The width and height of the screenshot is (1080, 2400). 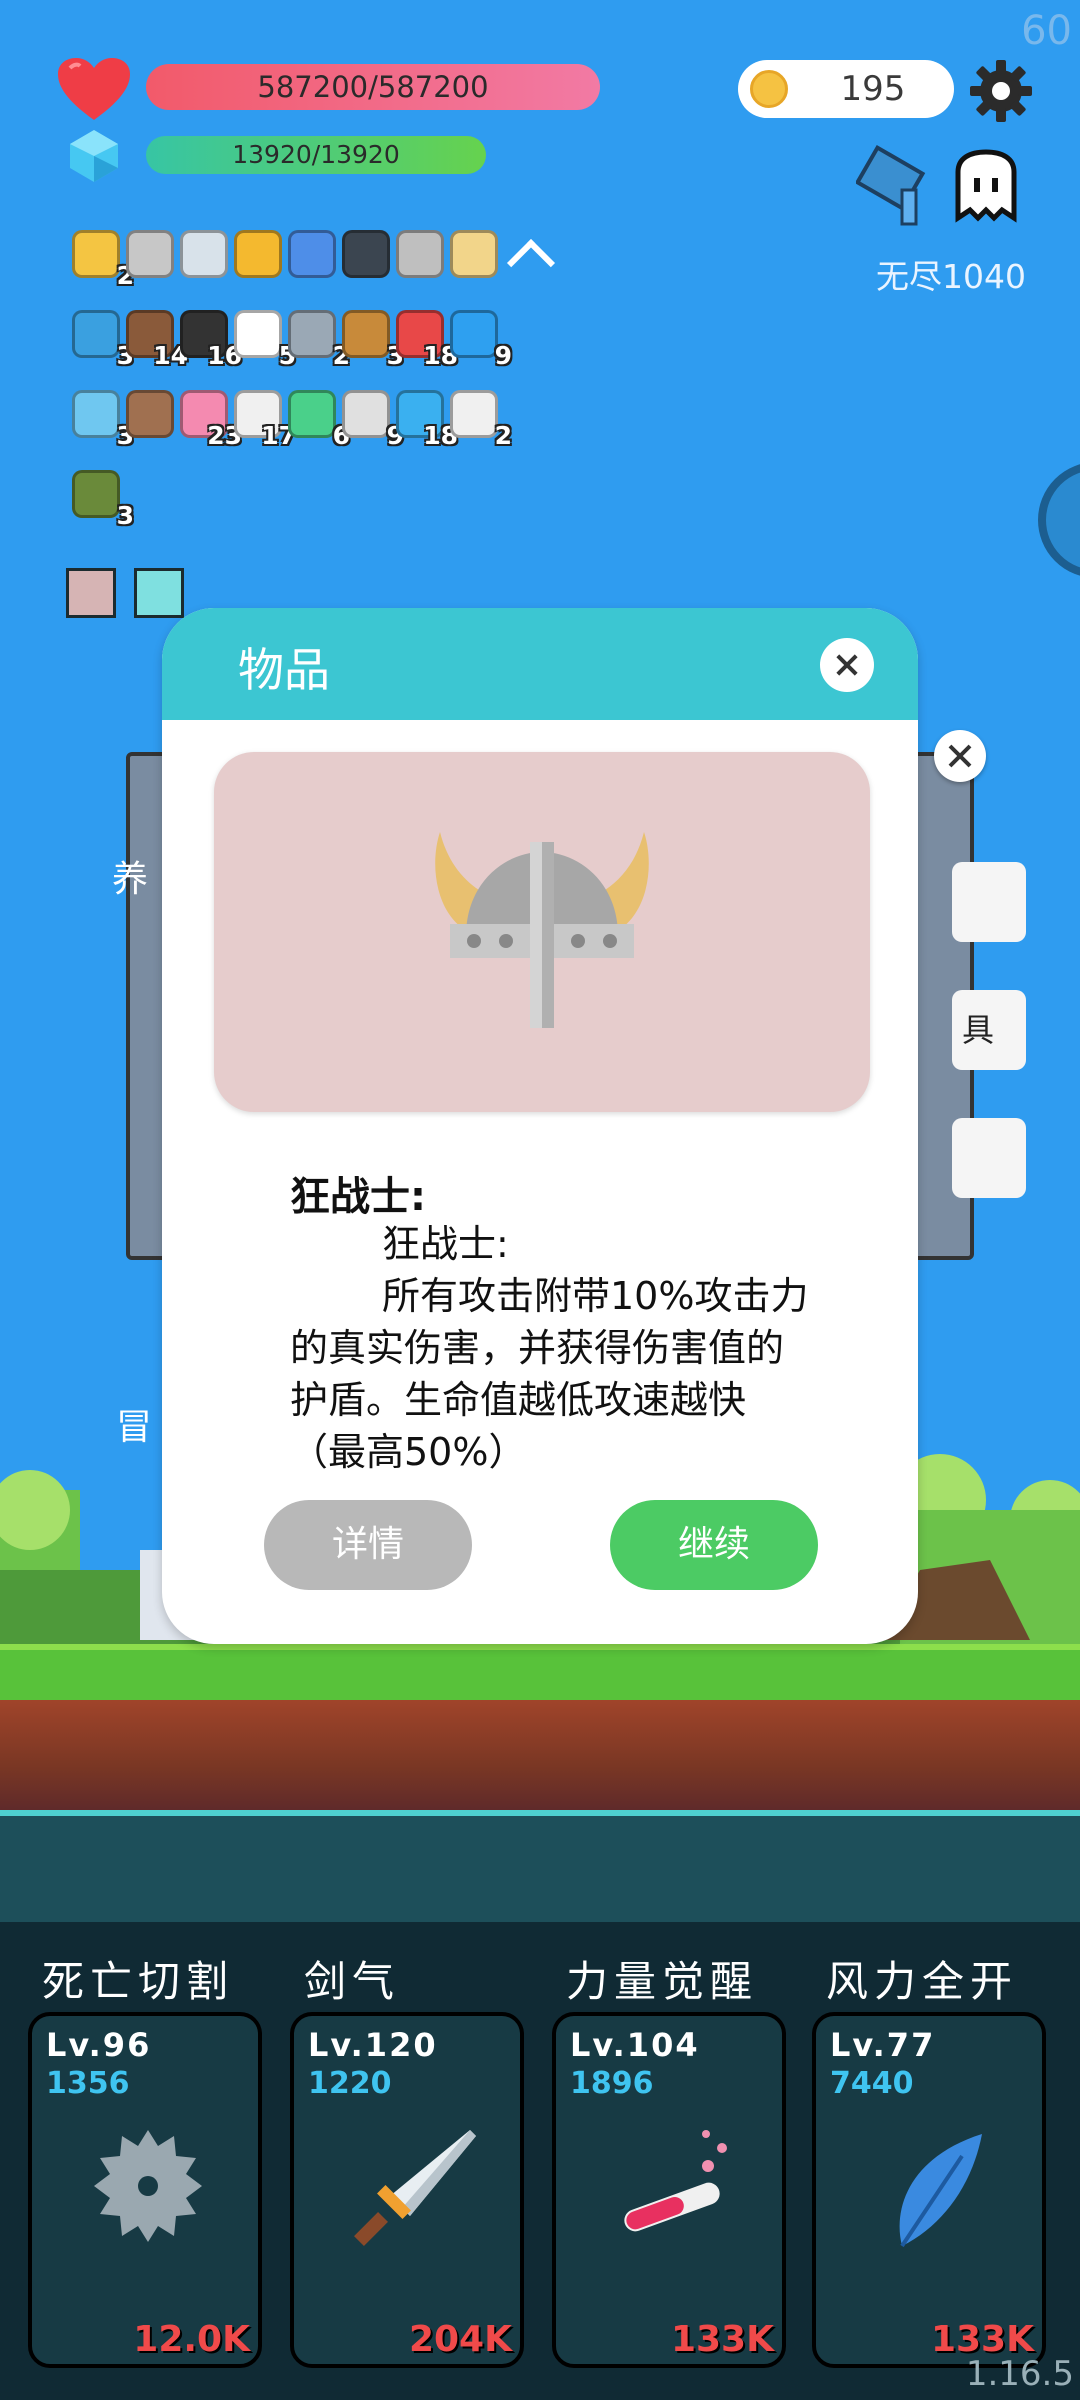 I want to click on modal-close-button, so click(x=847, y=665).